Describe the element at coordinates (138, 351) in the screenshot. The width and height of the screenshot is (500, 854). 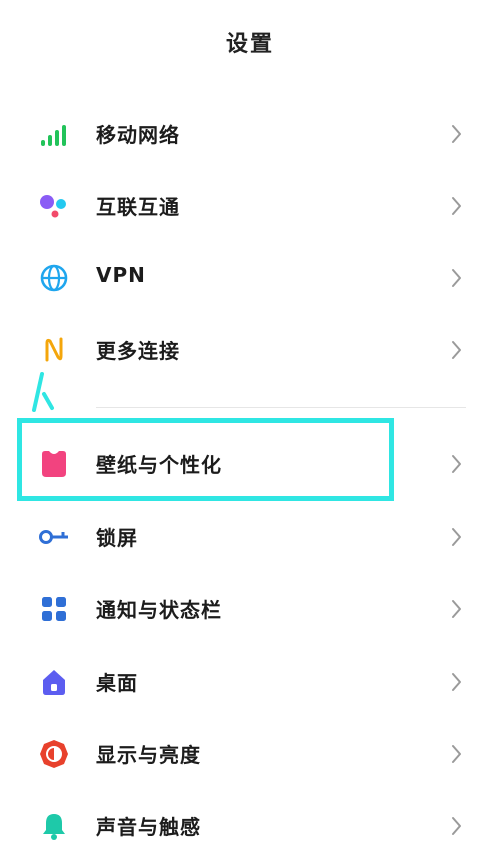
I see `settings-item-label: 更多连接` at that location.